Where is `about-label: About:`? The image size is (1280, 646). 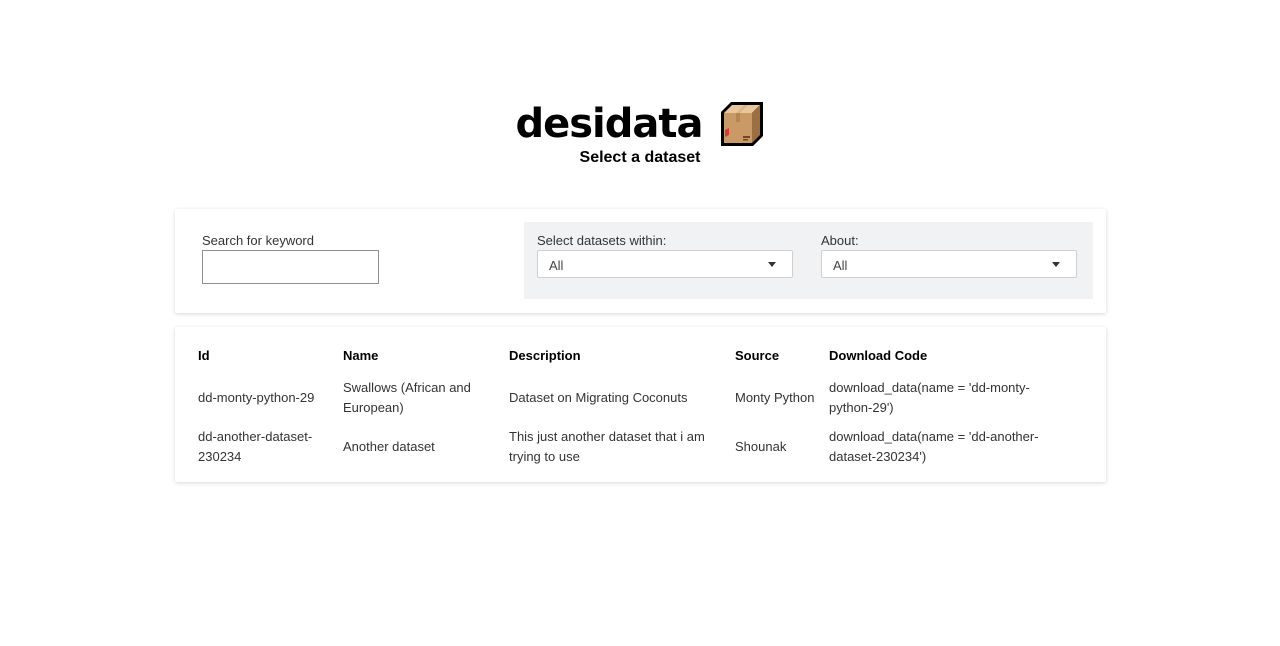
about-label: About: is located at coordinates (840, 240).